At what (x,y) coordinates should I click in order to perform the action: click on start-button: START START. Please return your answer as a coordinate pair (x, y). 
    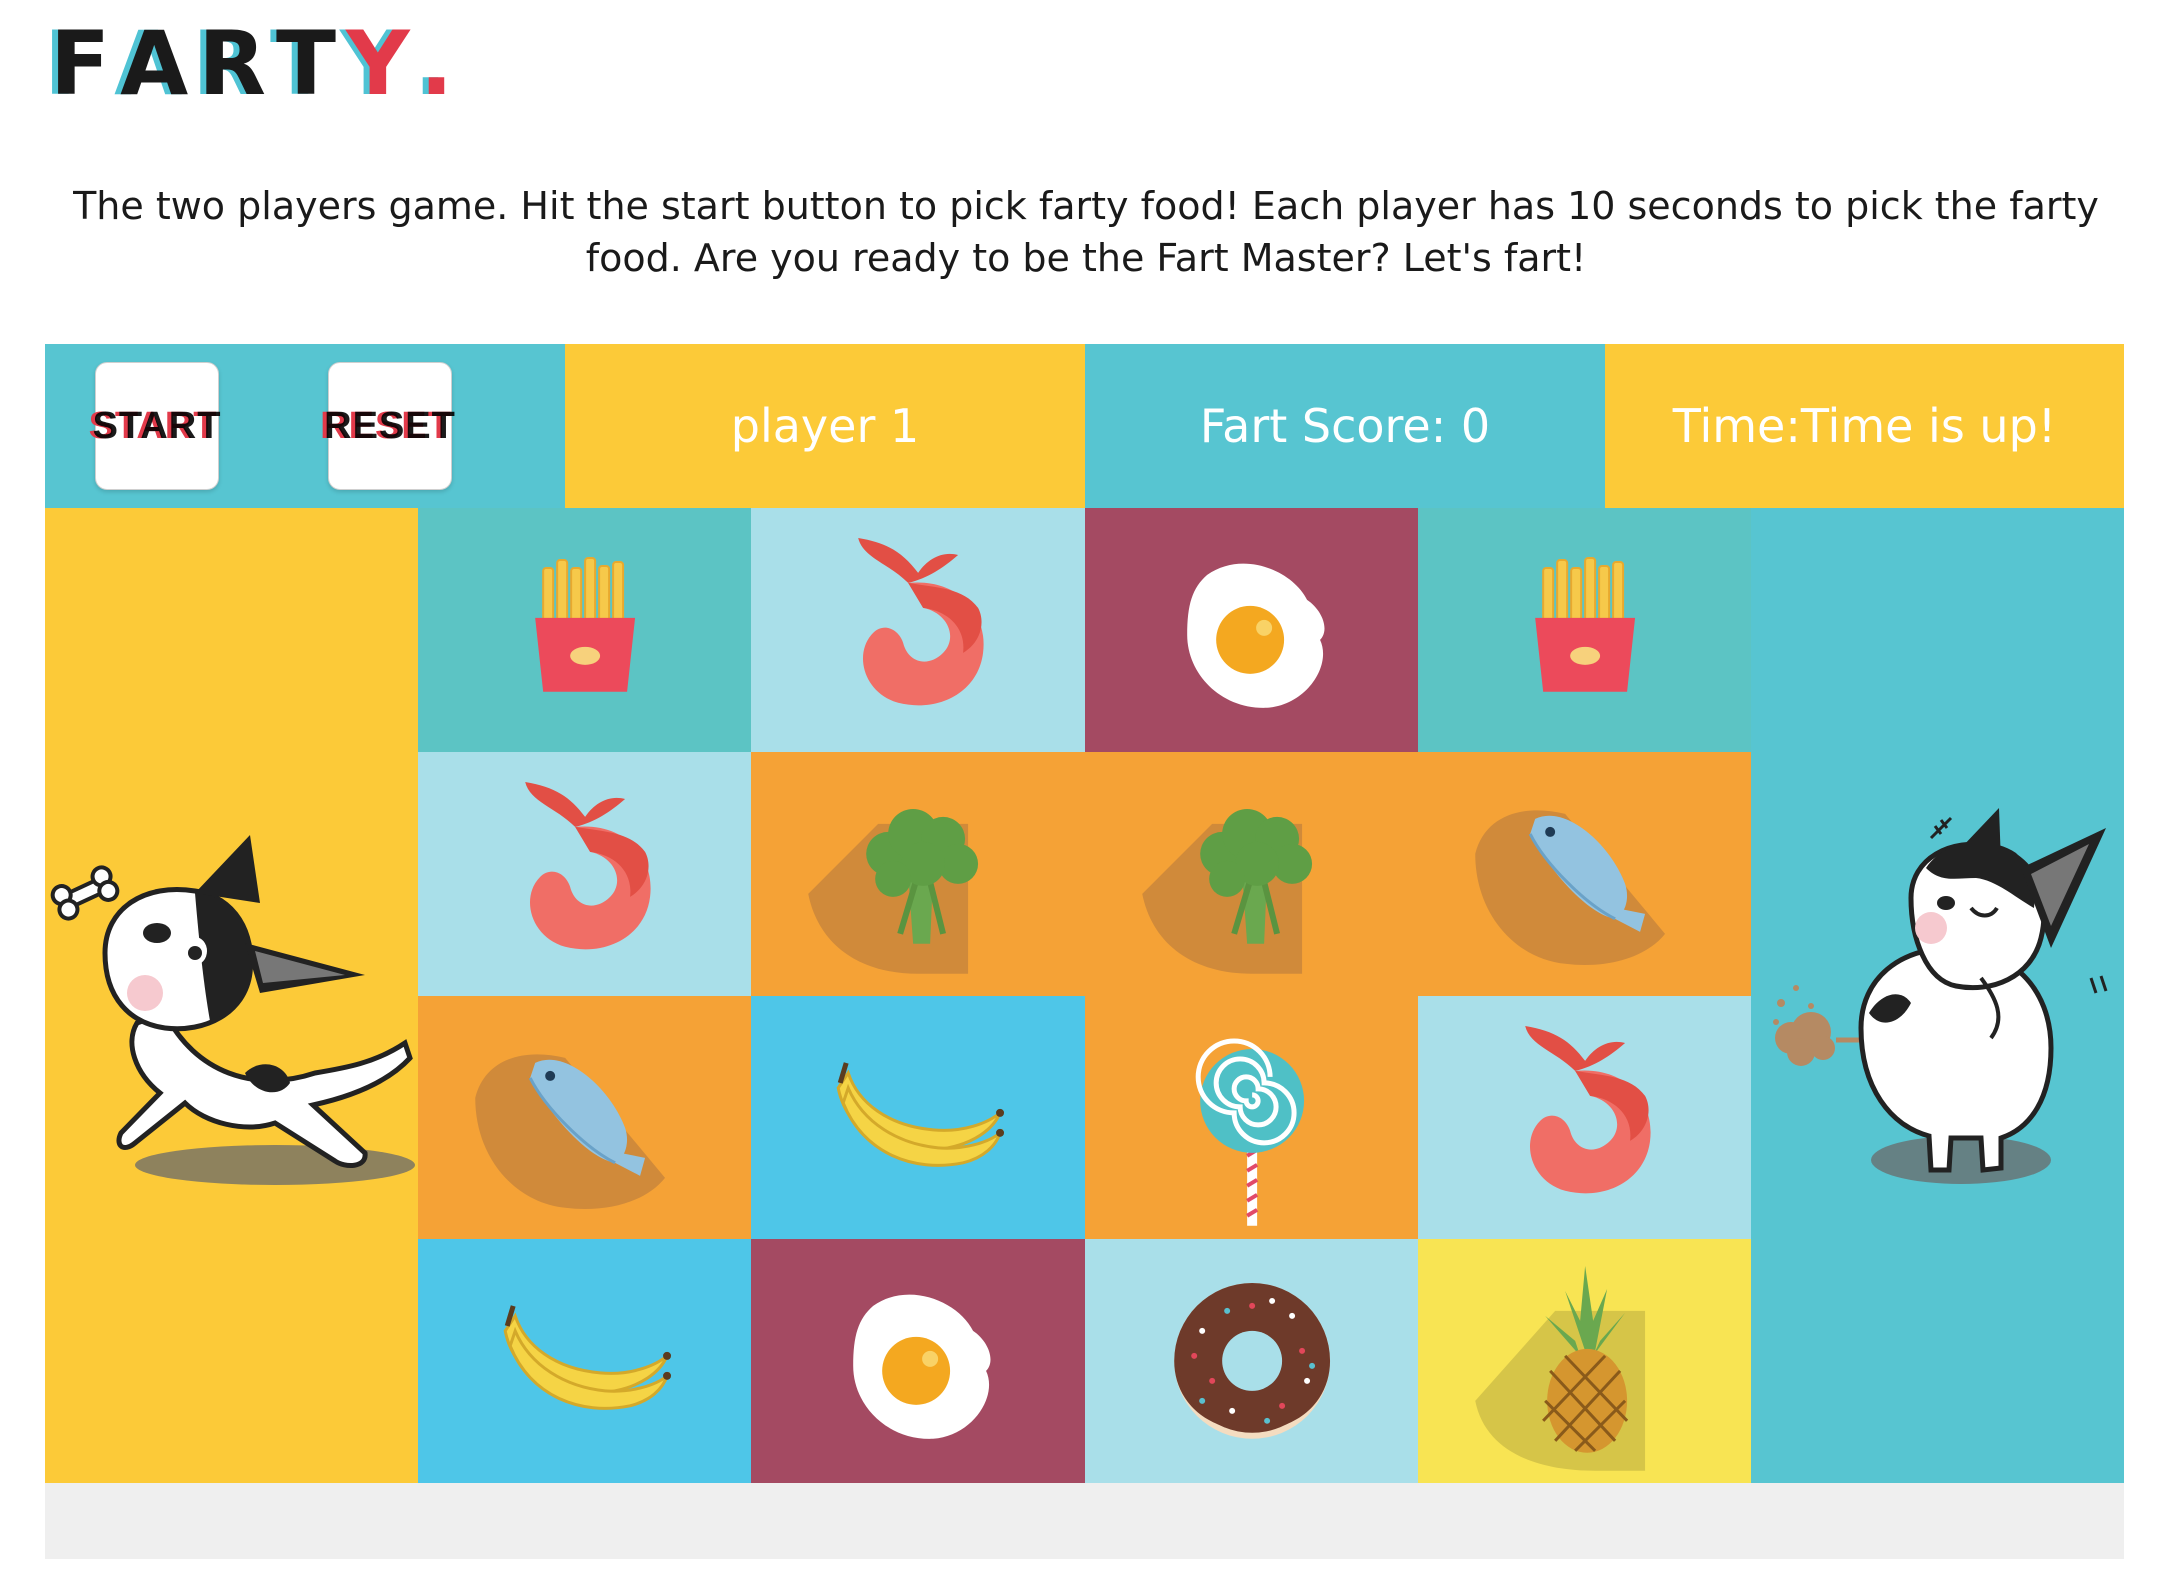
    Looking at the image, I should click on (155, 426).